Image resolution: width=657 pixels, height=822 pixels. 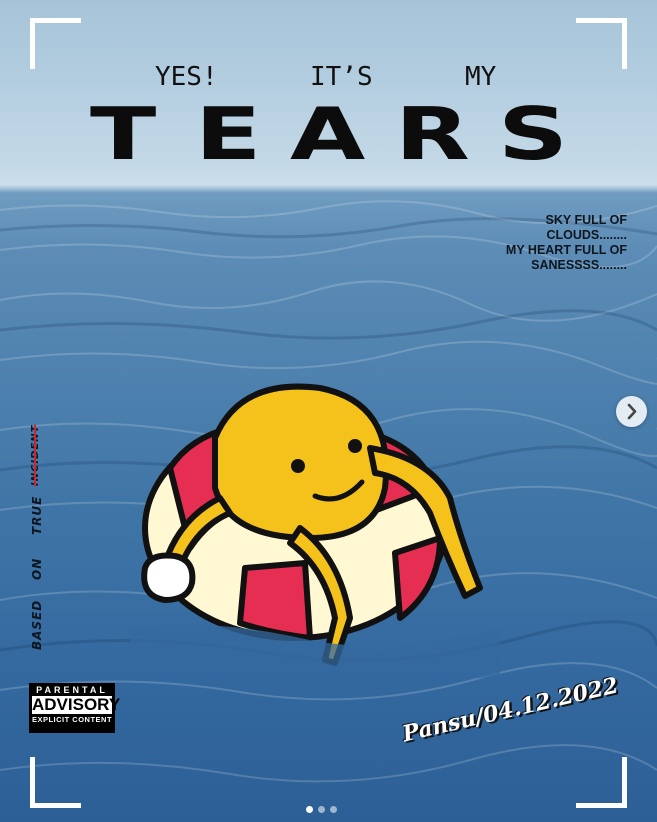 I want to click on carousel-next-button, so click(x=631, y=411).